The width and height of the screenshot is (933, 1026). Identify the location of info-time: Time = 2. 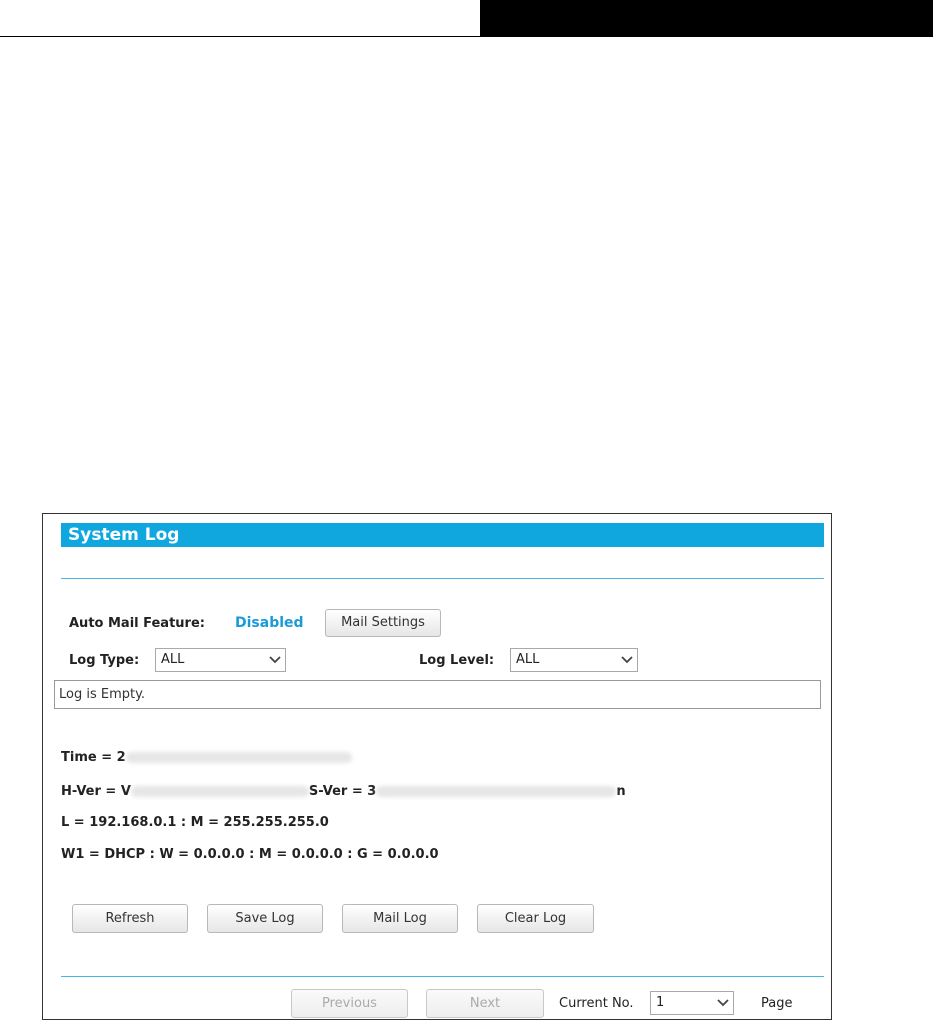
(206, 757).